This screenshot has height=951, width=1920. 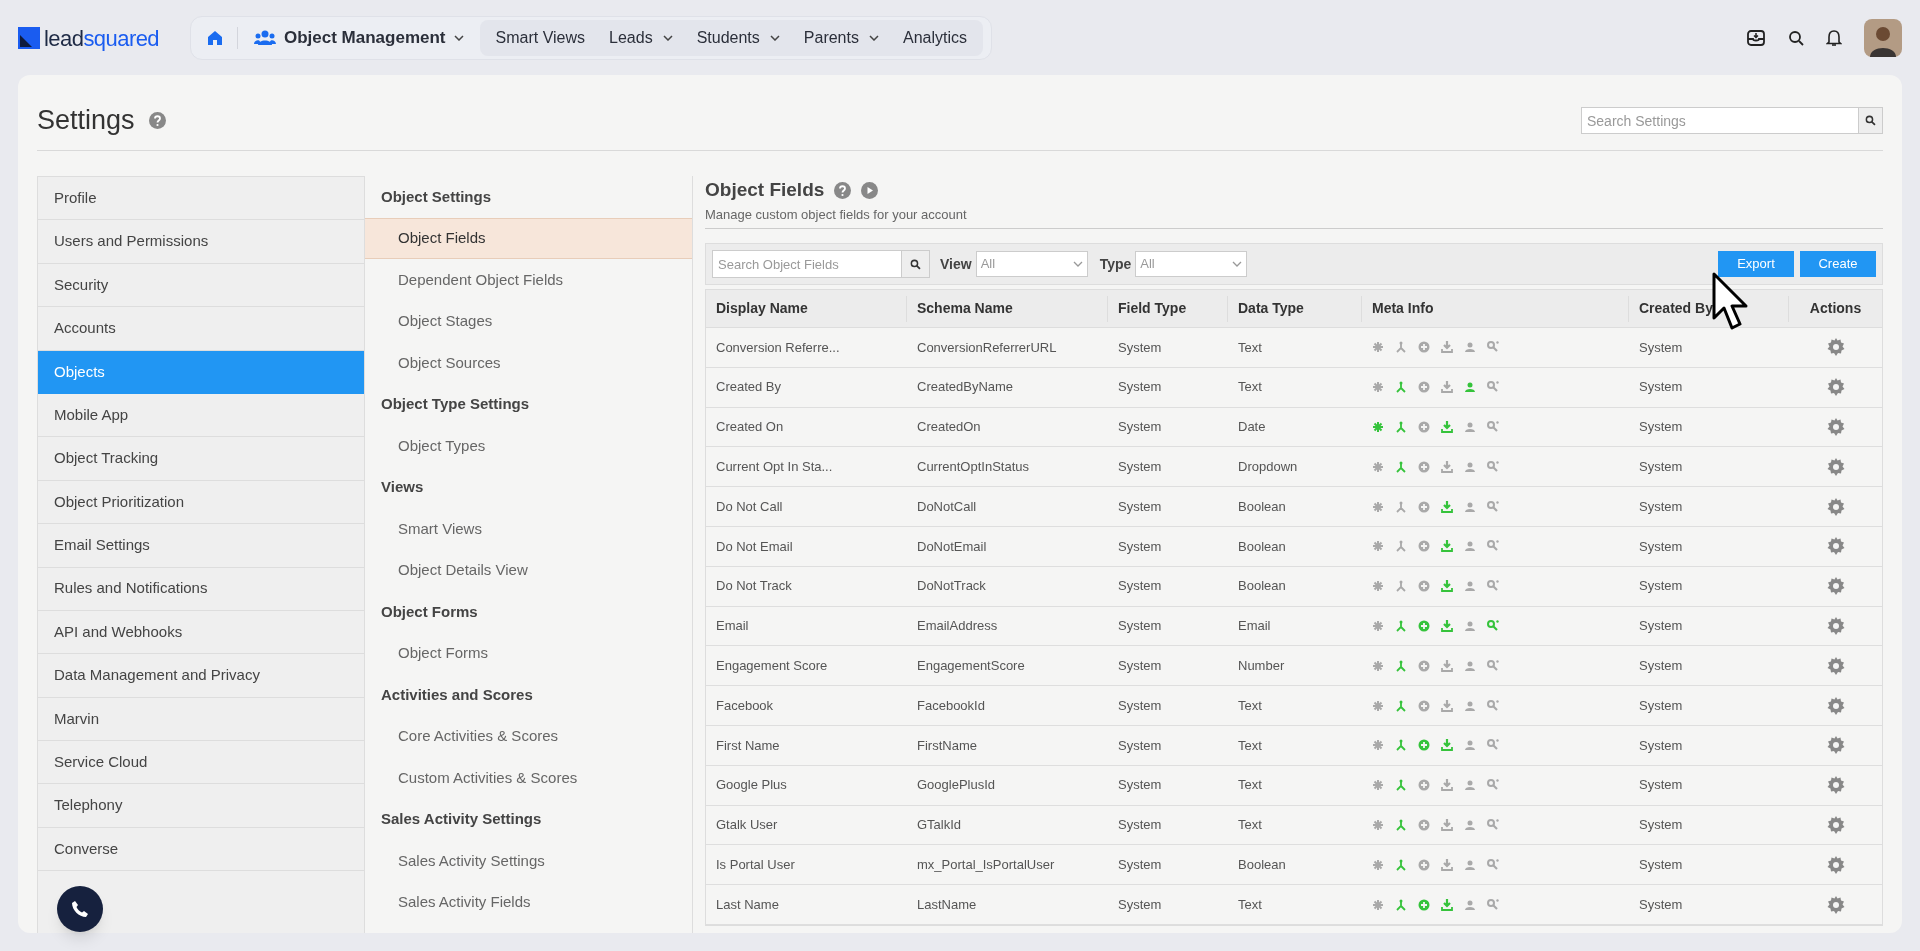 I want to click on submenu-item: Sales Activity Fields, so click(x=528, y=902).